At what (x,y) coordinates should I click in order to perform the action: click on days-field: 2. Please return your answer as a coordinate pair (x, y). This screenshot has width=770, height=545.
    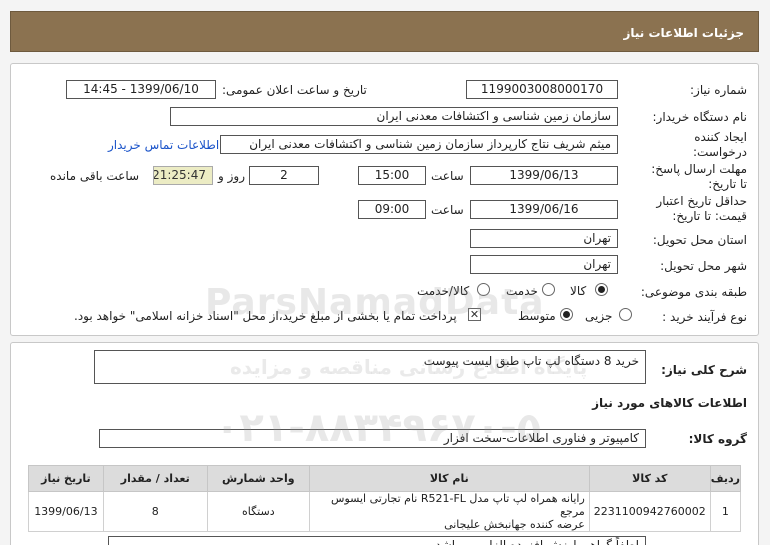
    Looking at the image, I should click on (284, 175).